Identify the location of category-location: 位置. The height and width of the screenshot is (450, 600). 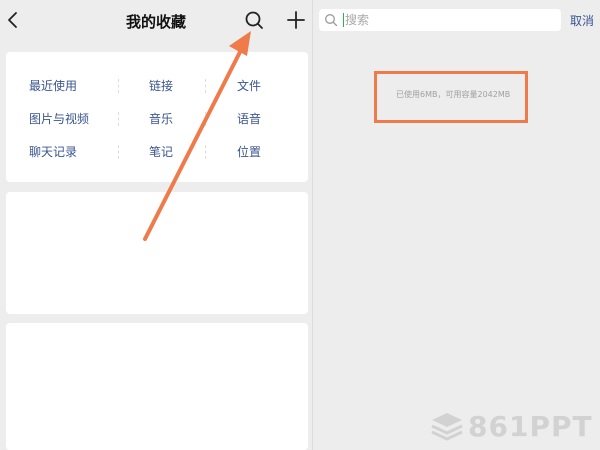
(249, 151).